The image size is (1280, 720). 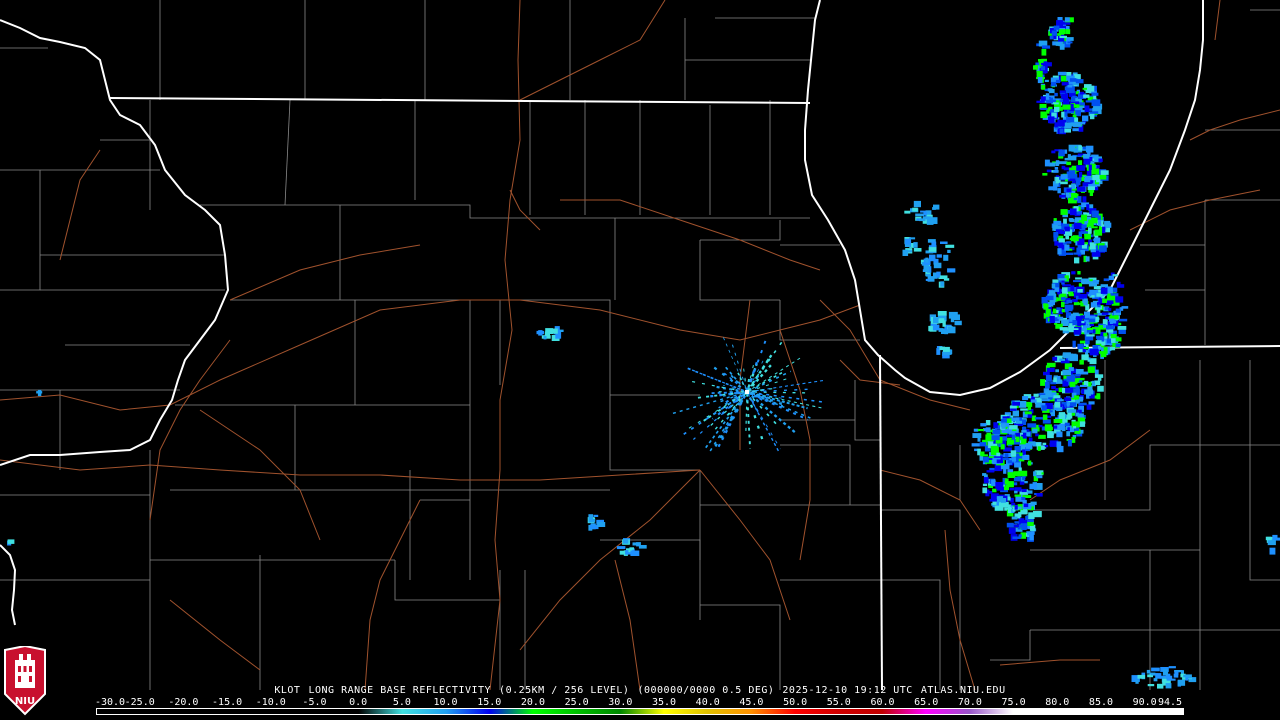 What do you see at coordinates (620, 702) in the screenshot?
I see `colorbar-label: 30.0` at bounding box center [620, 702].